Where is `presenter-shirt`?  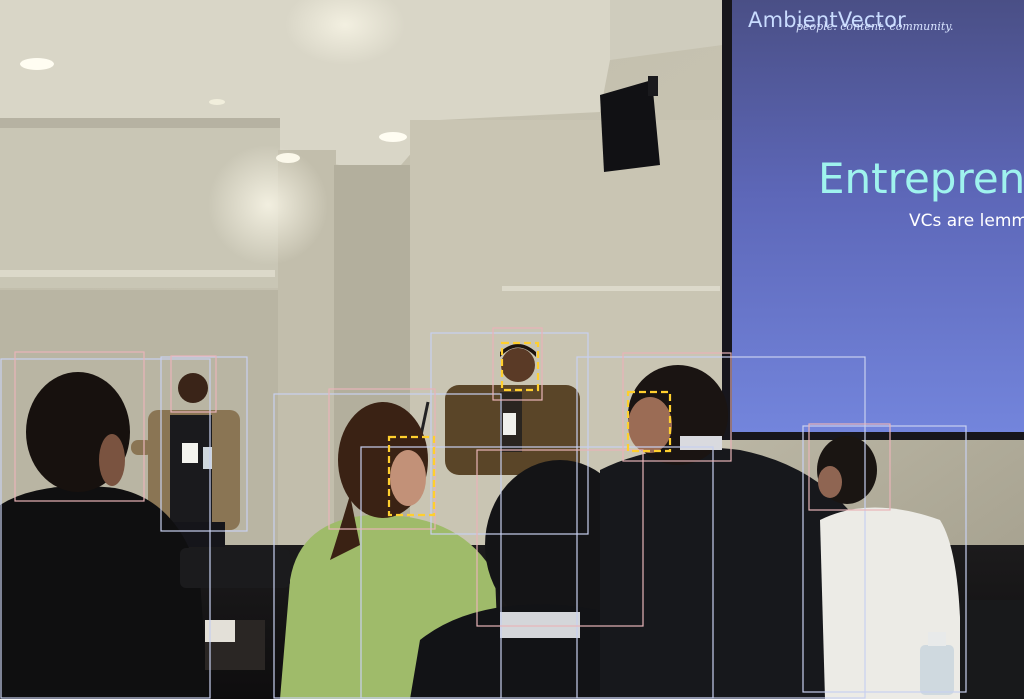 presenter-shirt is located at coordinates (191, 472).